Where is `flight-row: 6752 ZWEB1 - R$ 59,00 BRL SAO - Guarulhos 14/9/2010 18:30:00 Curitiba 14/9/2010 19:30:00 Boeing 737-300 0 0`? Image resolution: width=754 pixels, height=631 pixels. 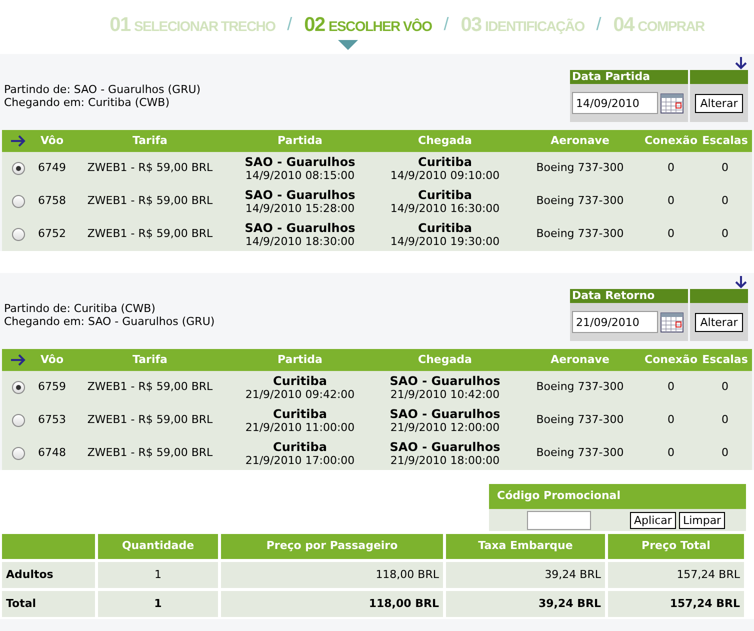 flight-row: 6752 ZWEB1 - R$ 59,00 BRL SAO - Guarulhos 14/9/2010 18:30:00 Curitiba 14/9/2010 19:30:00 Boeing 737-300 0 0 is located at coordinates (377, 234).